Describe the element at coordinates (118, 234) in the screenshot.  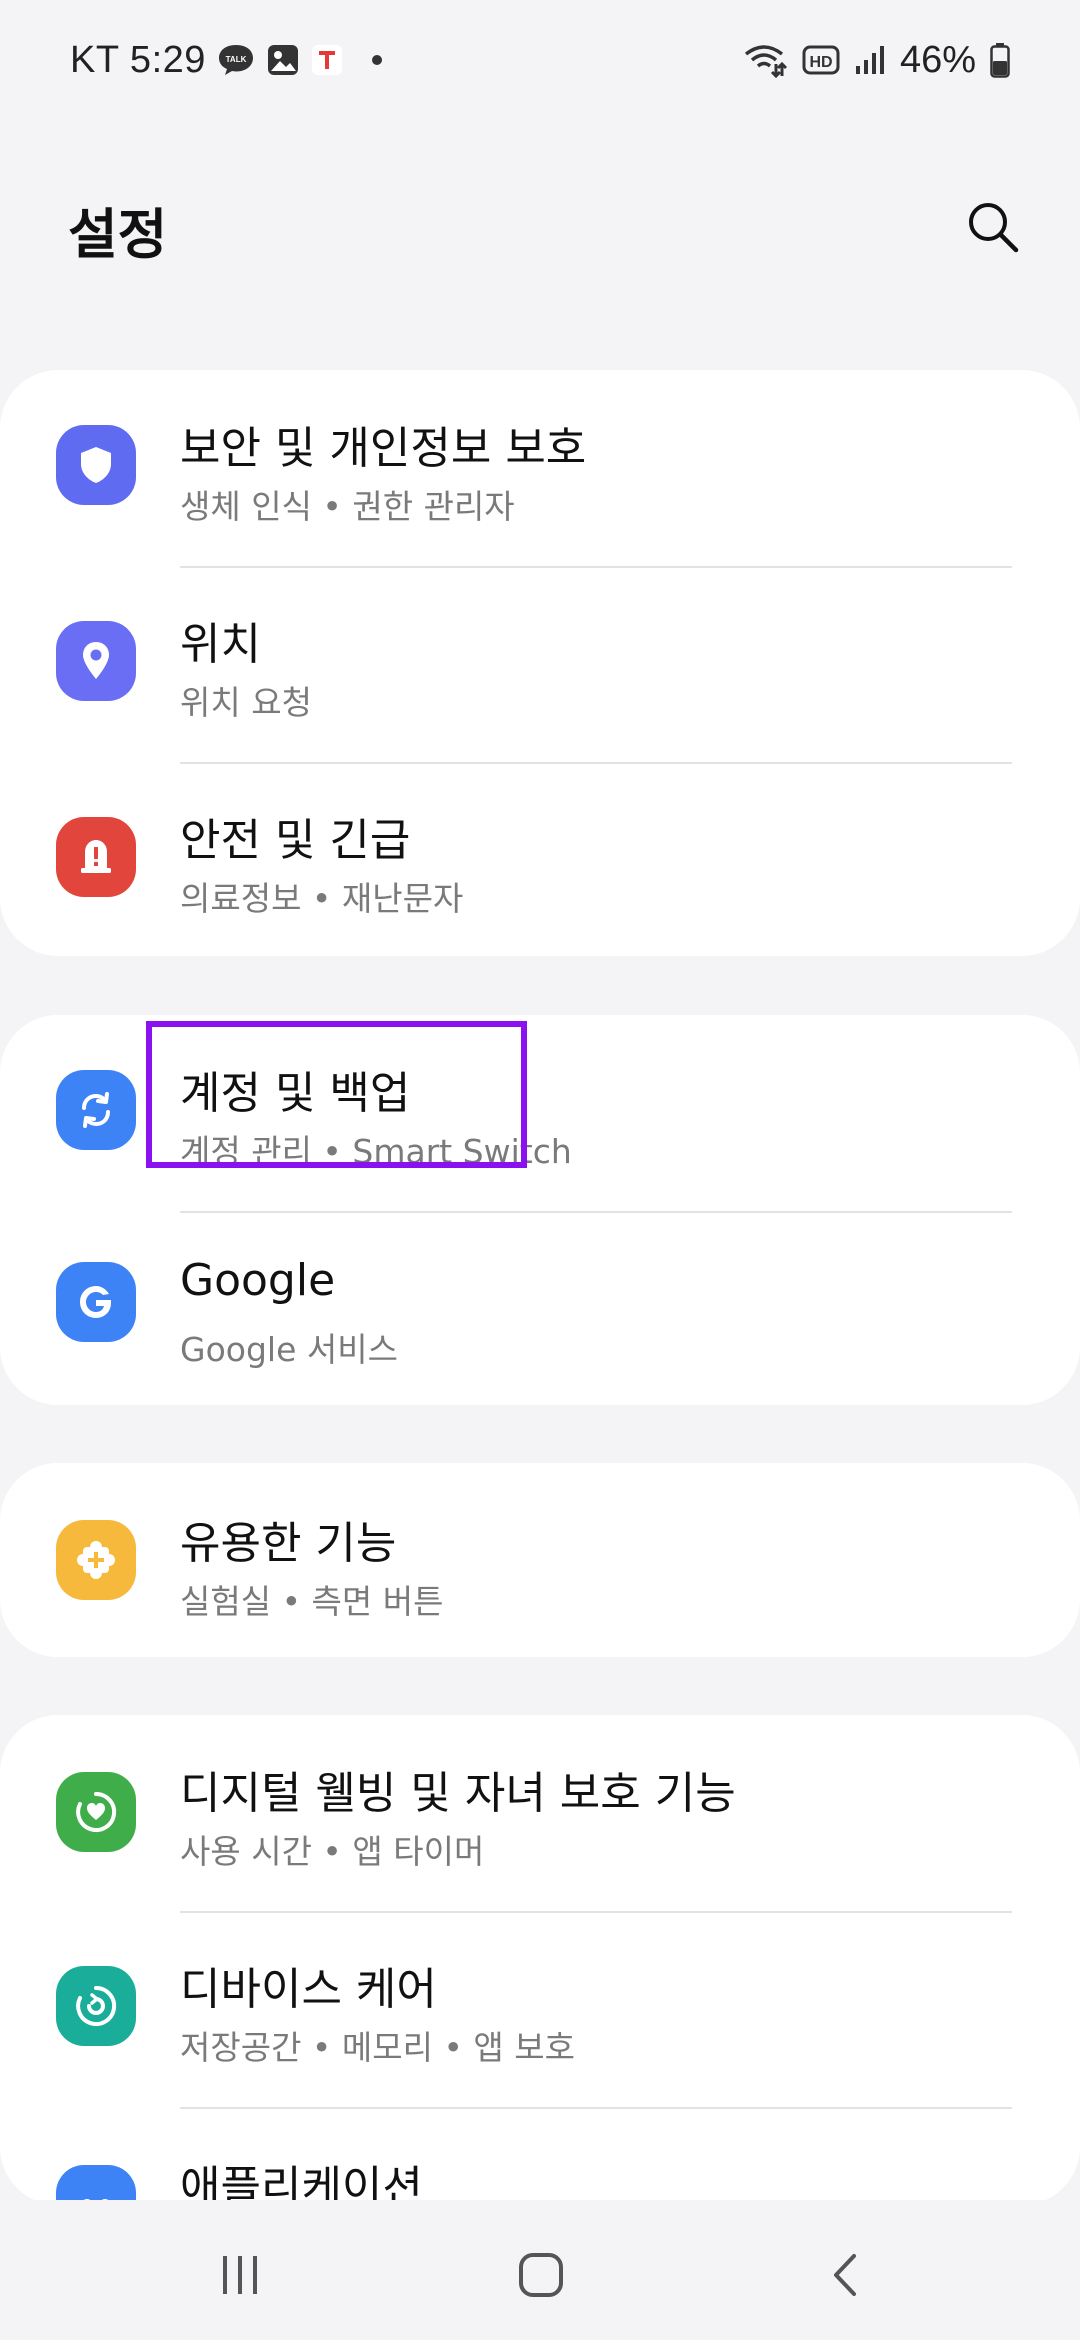
I see `page-title: 설정` at that location.